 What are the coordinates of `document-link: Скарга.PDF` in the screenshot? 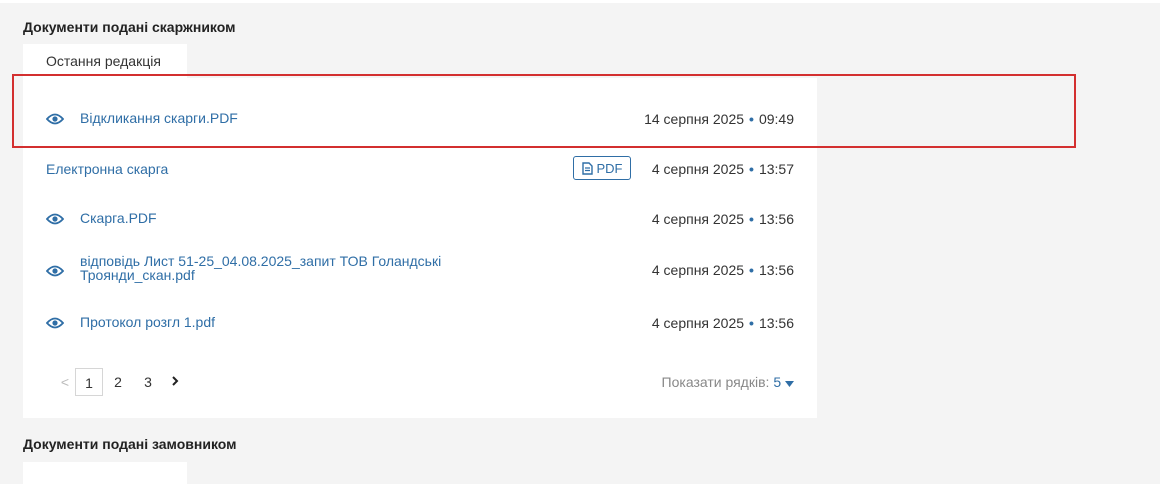 It's located at (118, 218).